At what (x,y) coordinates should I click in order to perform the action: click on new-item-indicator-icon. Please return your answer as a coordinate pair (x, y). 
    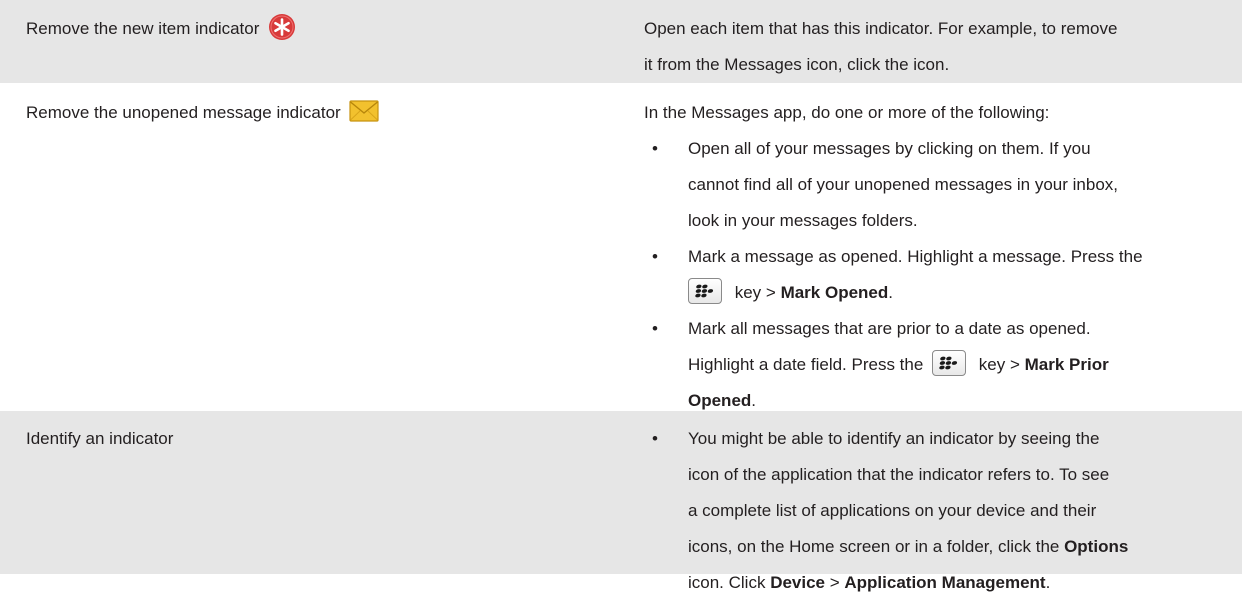
    Looking at the image, I should click on (282, 27).